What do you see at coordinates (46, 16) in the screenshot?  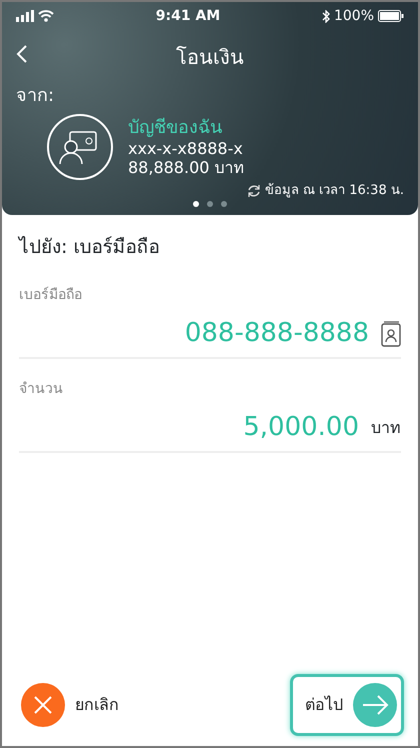 I see `wifi-icon` at bounding box center [46, 16].